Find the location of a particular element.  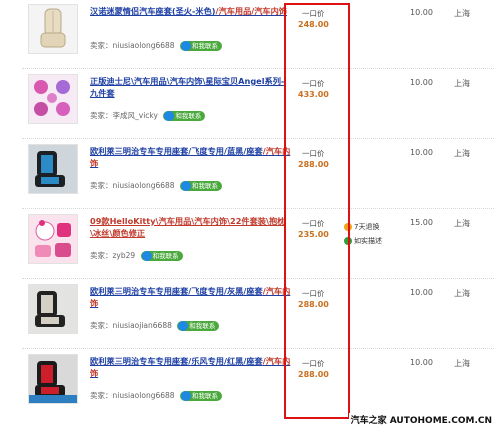

listing-title-link: 欧利莱三明治专车专用座套/飞度专用/蓝黑/座套/汽车内饰 is located at coordinates (191, 157).